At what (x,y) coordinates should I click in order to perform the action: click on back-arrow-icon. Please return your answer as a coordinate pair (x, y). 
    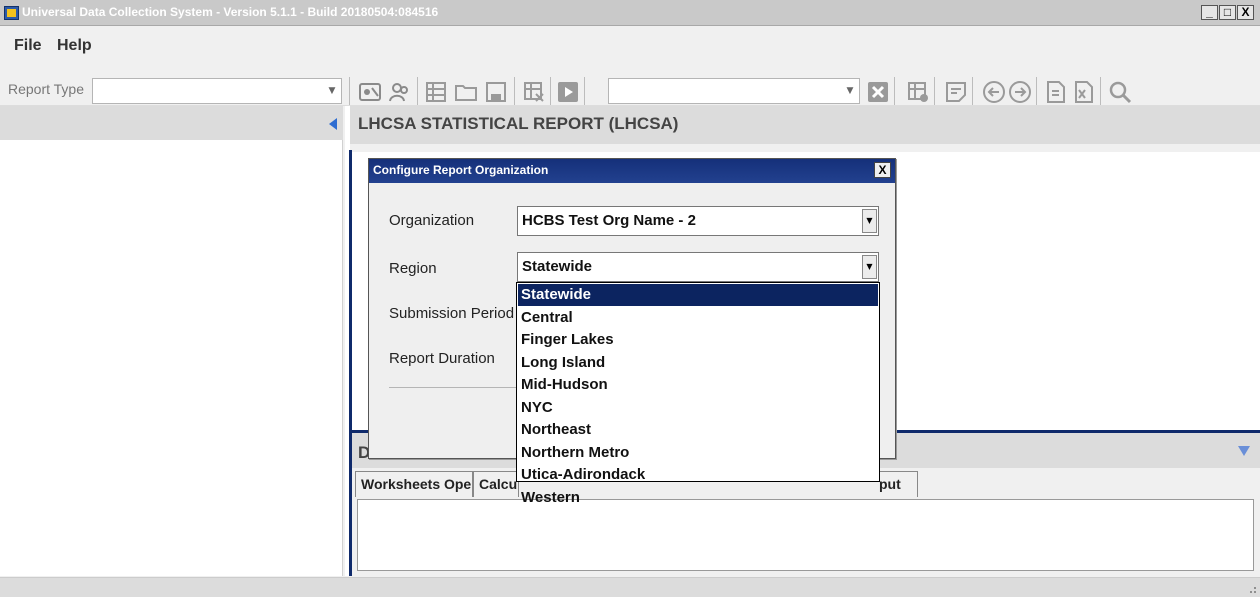
    Looking at the image, I should click on (993, 91).